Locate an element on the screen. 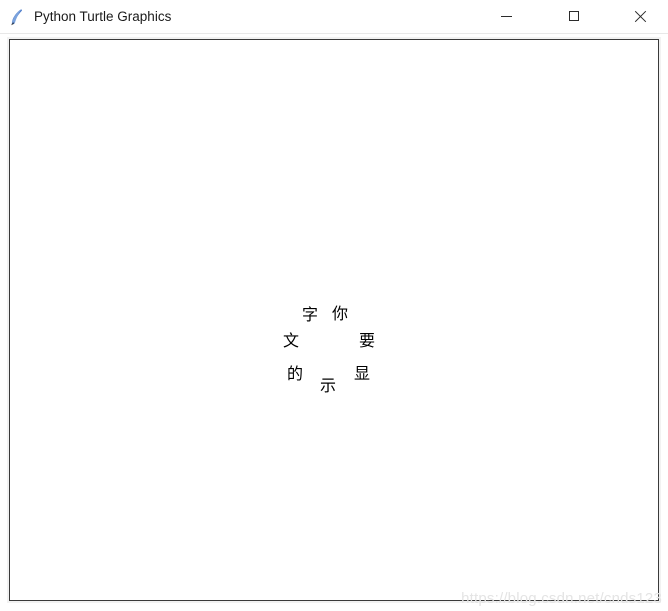 This screenshot has height=611, width=668. minimize-icon is located at coordinates (506, 16).